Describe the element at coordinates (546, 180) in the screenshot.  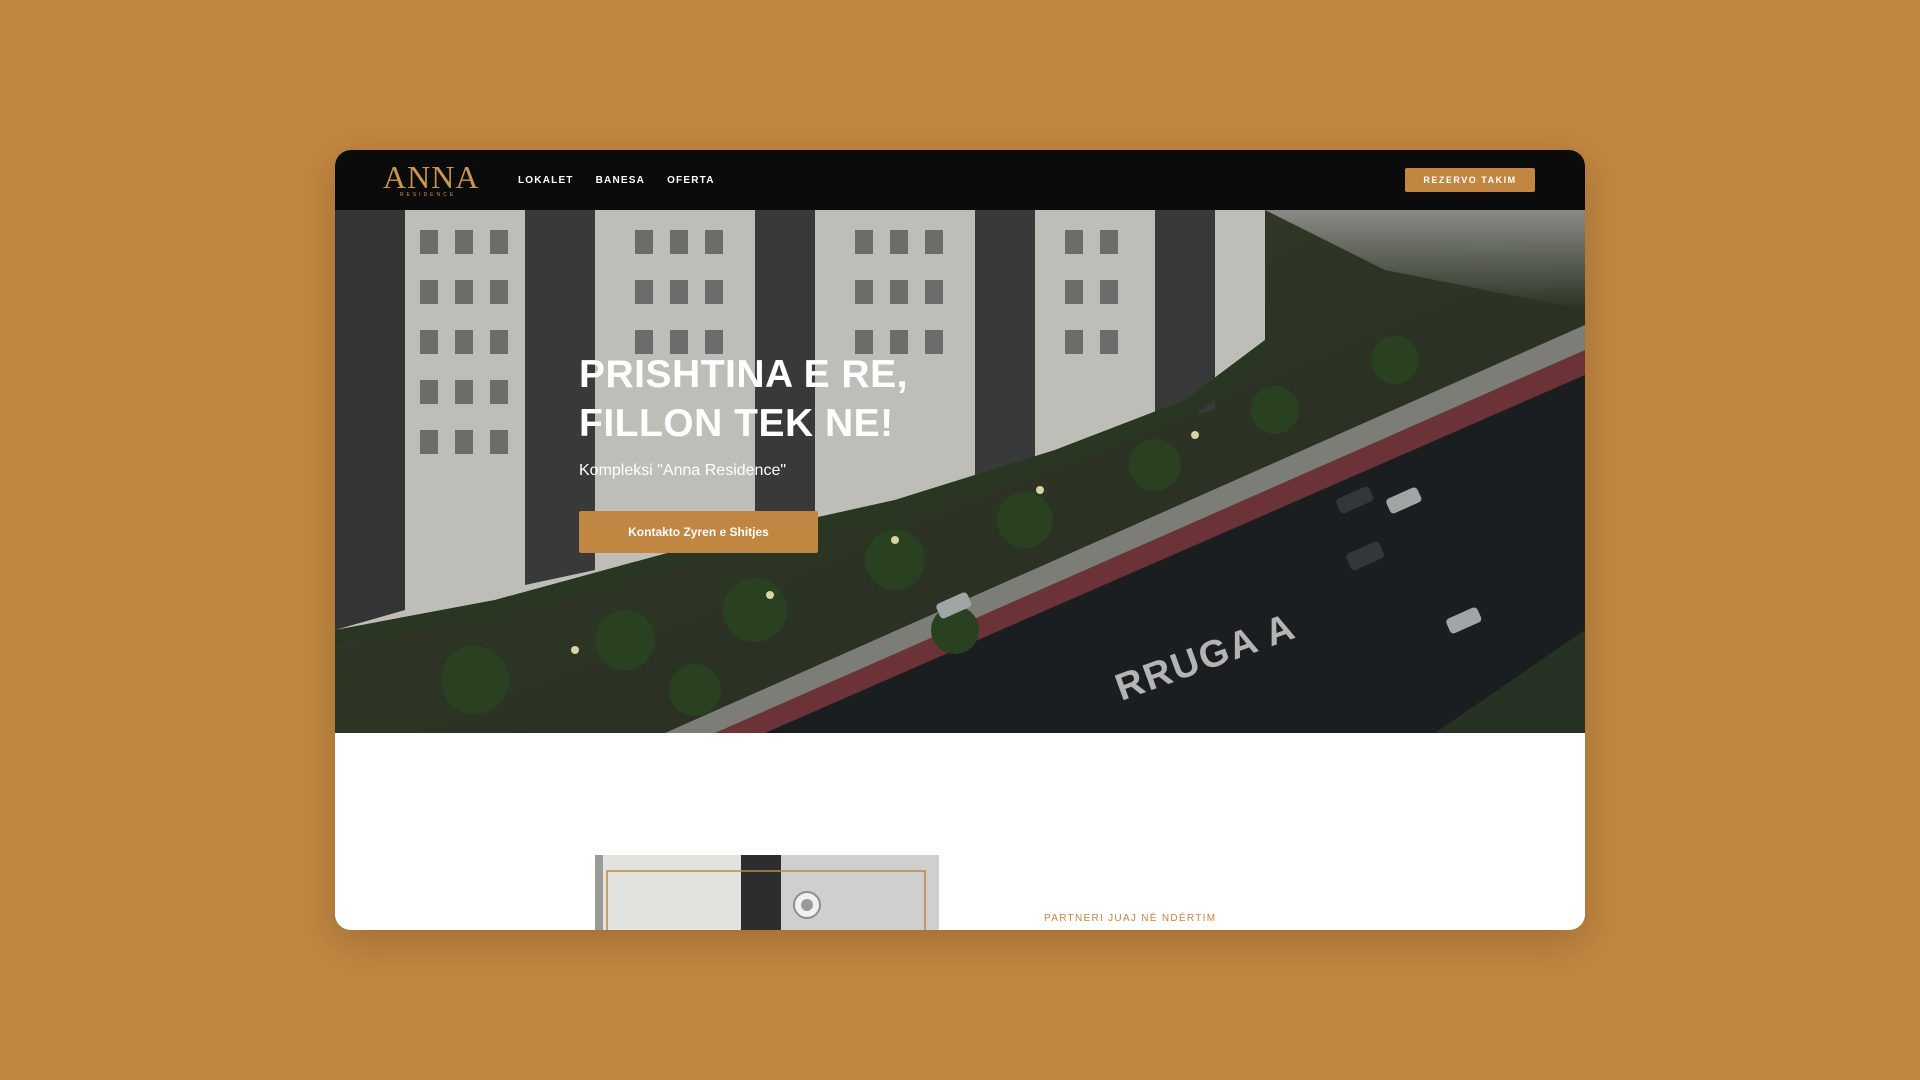
I see `nav-link-lokalet: LOKALET` at that location.